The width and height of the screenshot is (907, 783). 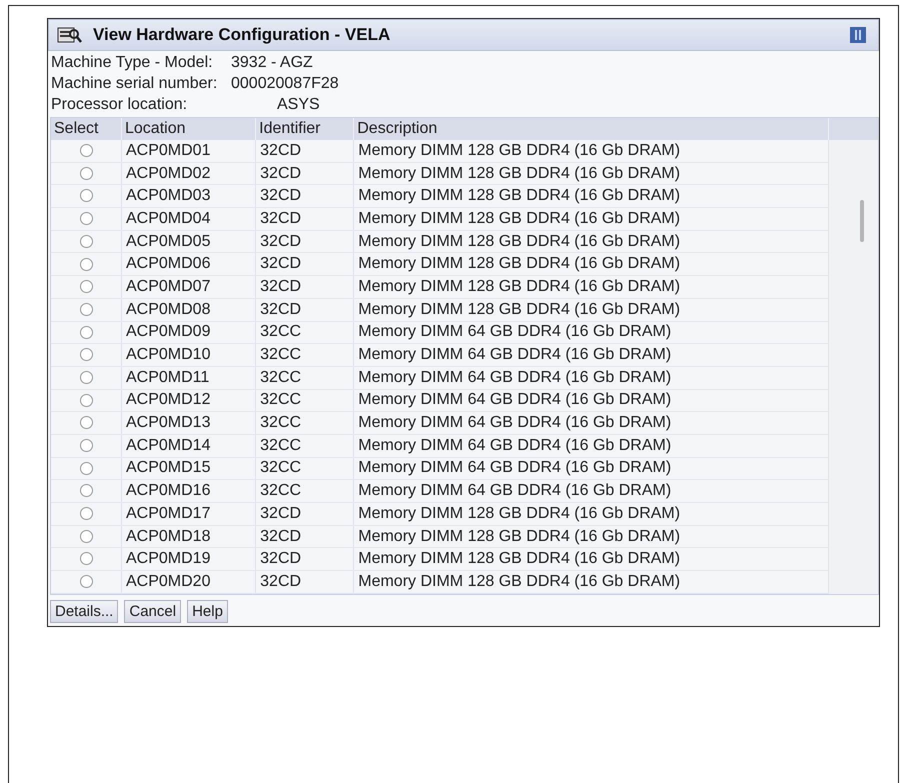 I want to click on table-cell: ACP0MD02, so click(x=189, y=173).